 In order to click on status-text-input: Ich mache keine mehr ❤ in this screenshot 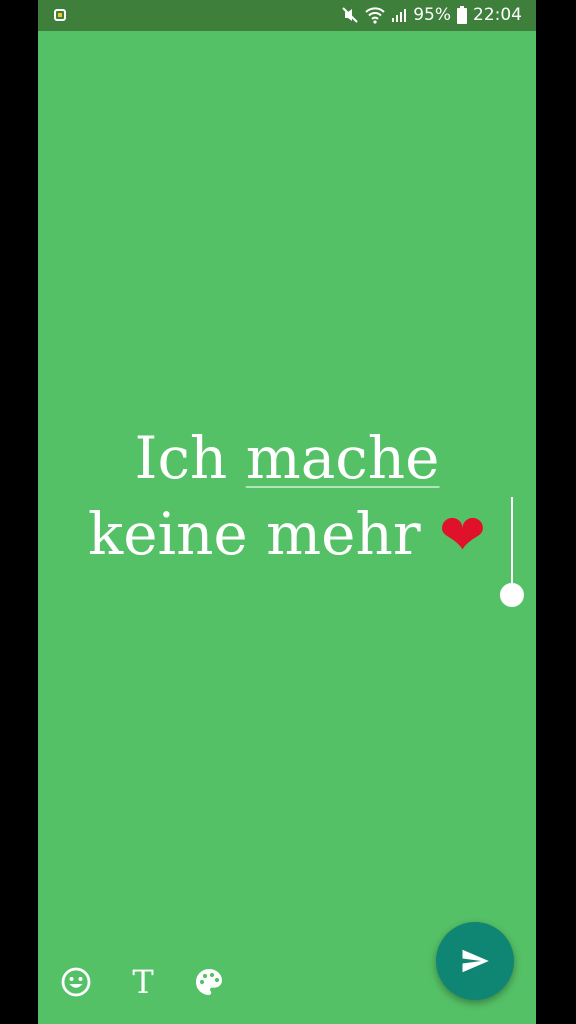, I will do `click(287, 497)`.